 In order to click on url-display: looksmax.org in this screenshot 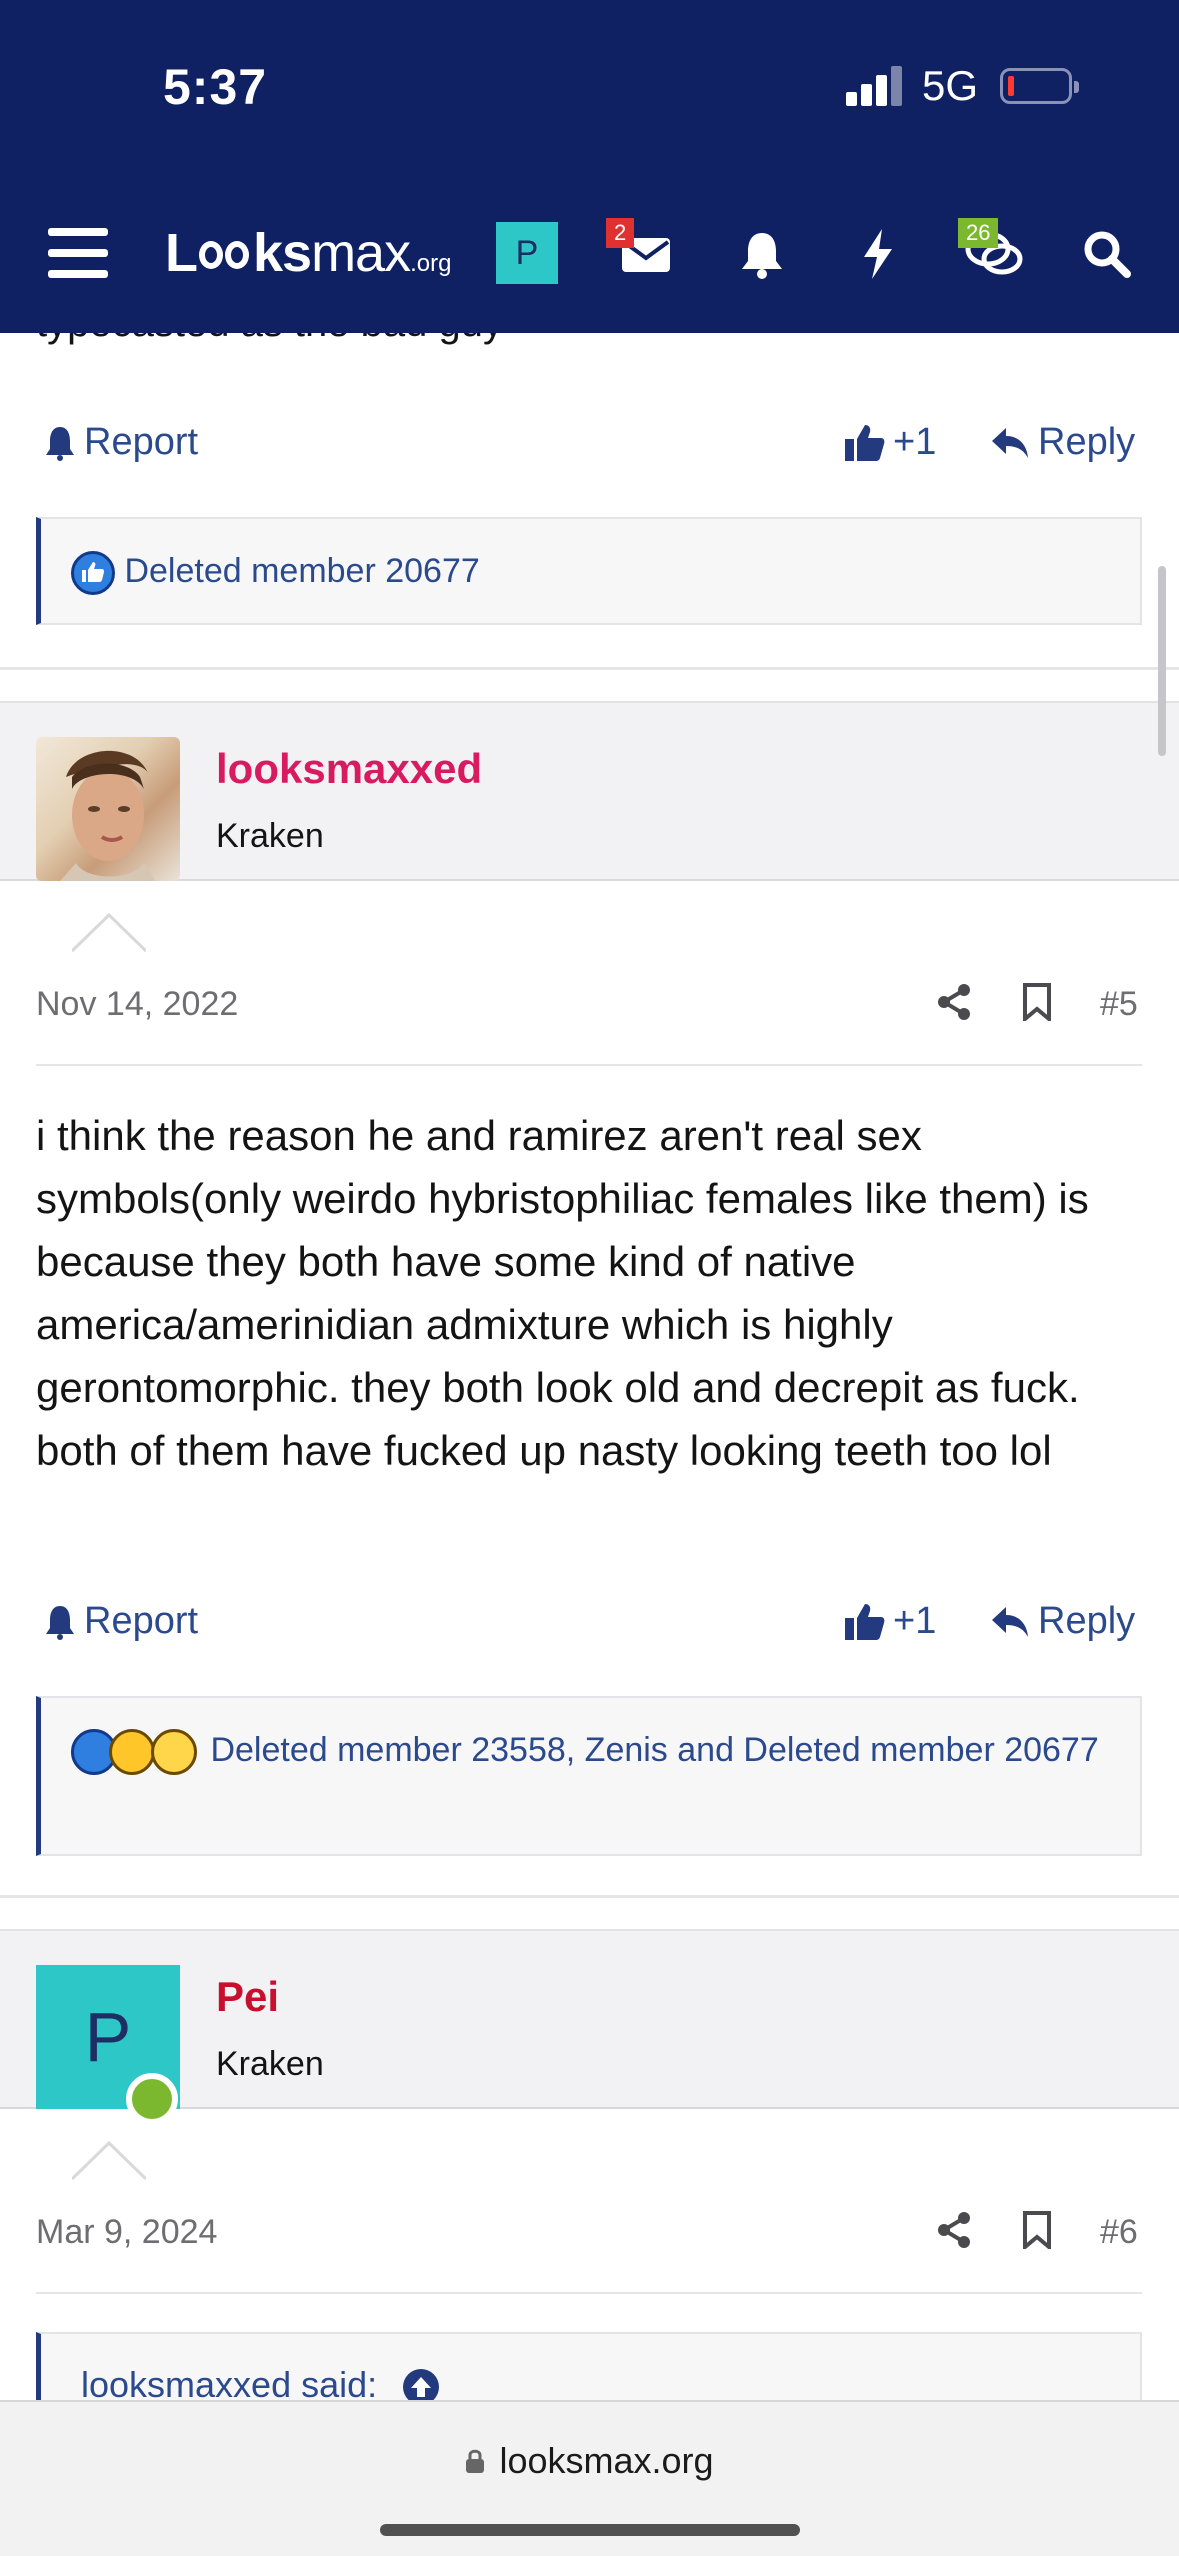, I will do `click(589, 2461)`.